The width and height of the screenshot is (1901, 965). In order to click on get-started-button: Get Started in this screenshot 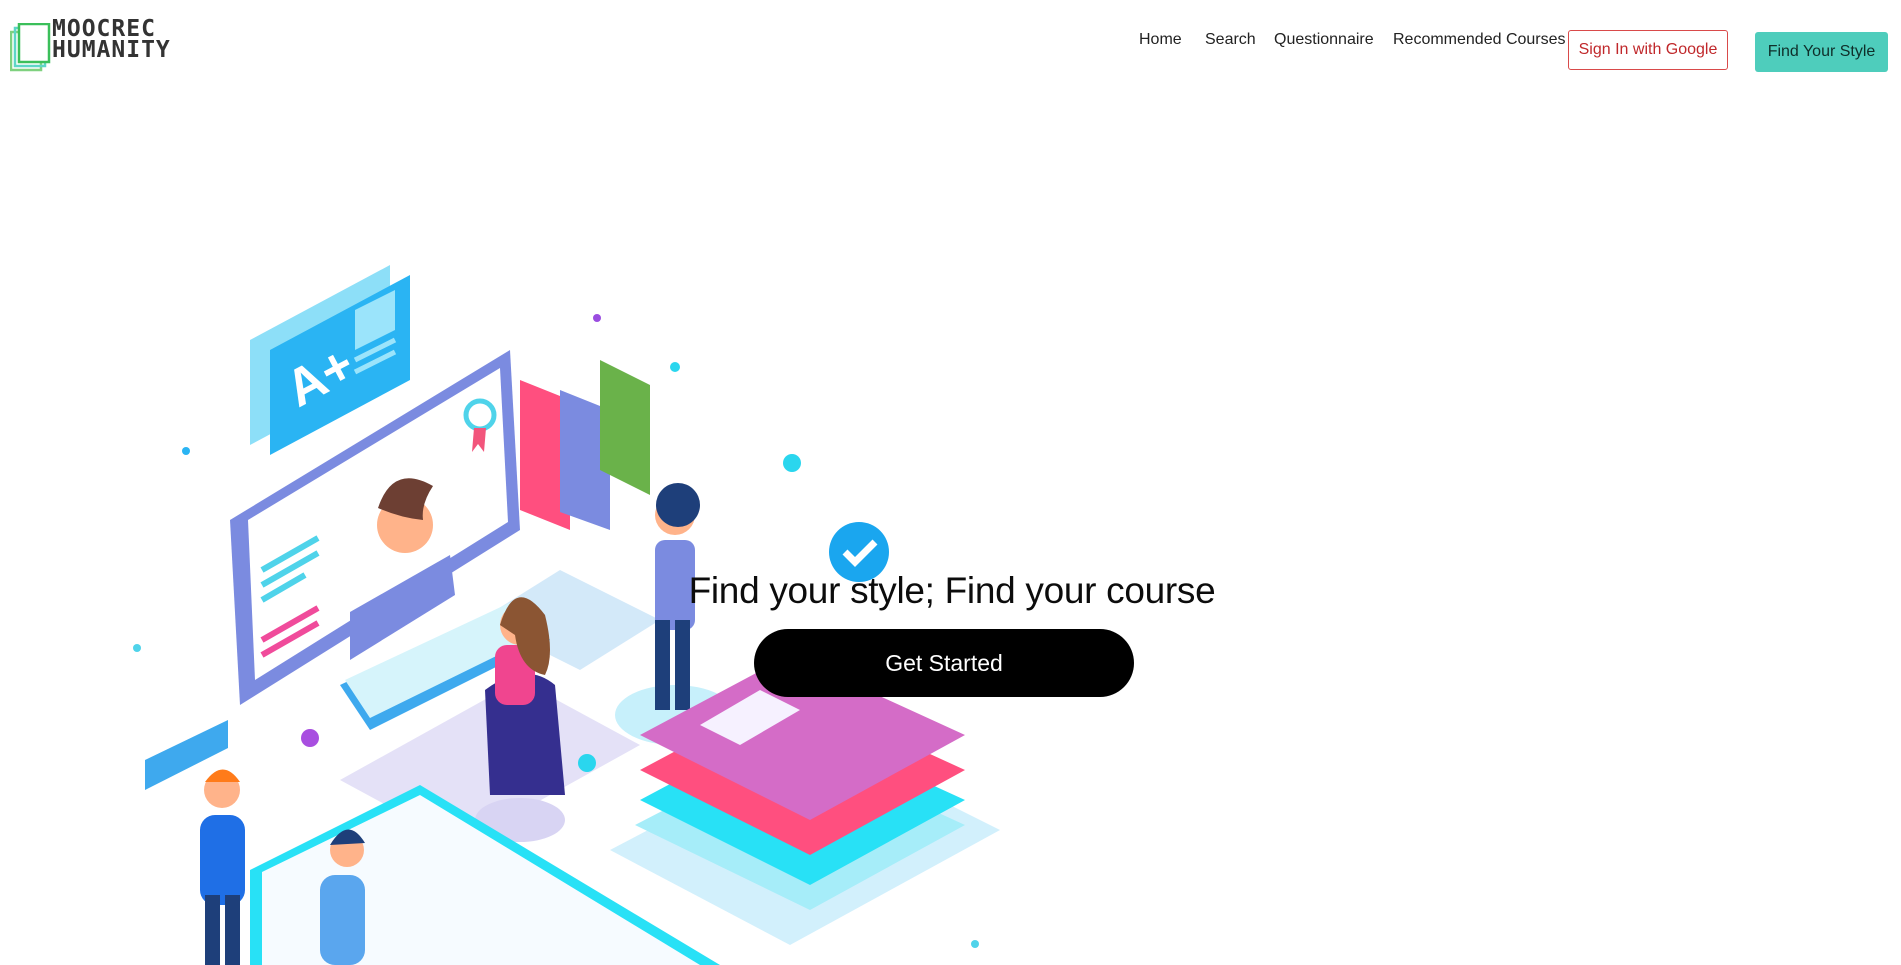, I will do `click(944, 663)`.